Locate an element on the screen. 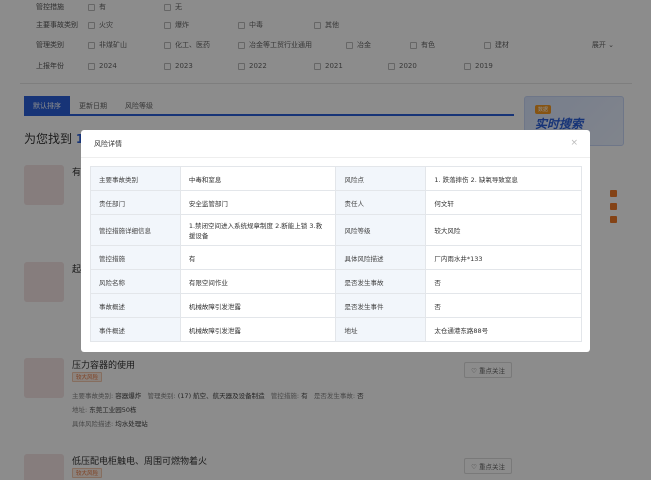 Image resolution: width=651 pixels, height=480 pixels. field-label: 责任部门 is located at coordinates (135, 202).